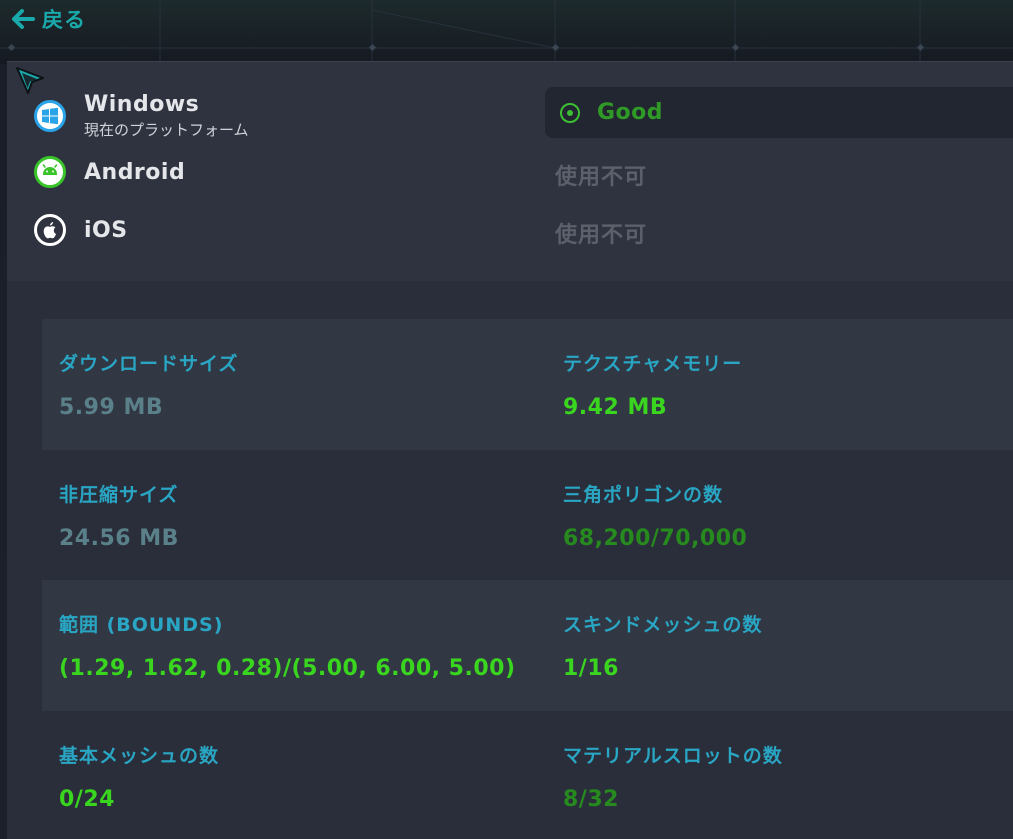 Image resolution: width=1013 pixels, height=839 pixels. What do you see at coordinates (87, 799) in the screenshot?
I see `stat-value: 0/24` at bounding box center [87, 799].